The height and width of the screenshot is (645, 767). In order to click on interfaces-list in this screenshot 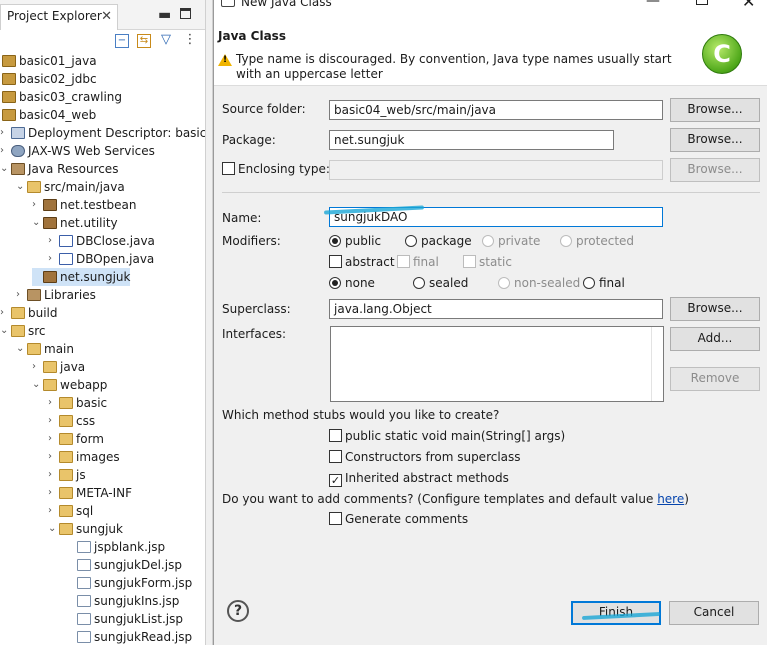, I will do `click(497, 364)`.